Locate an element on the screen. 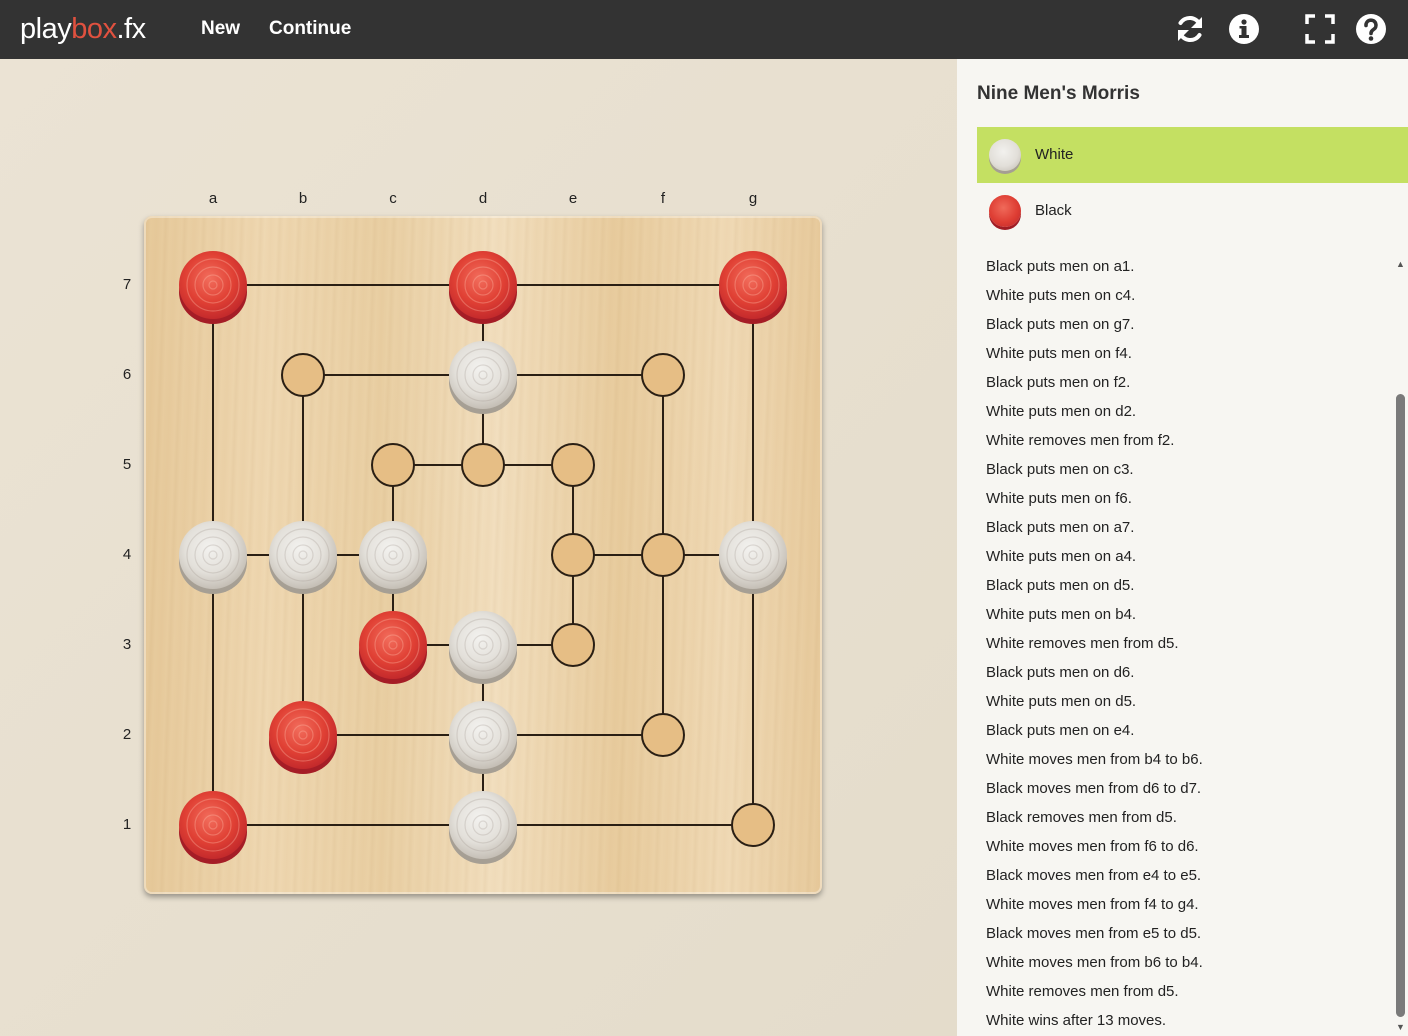  move-log-entry: White puts men on d2. is located at coordinates (1061, 411).